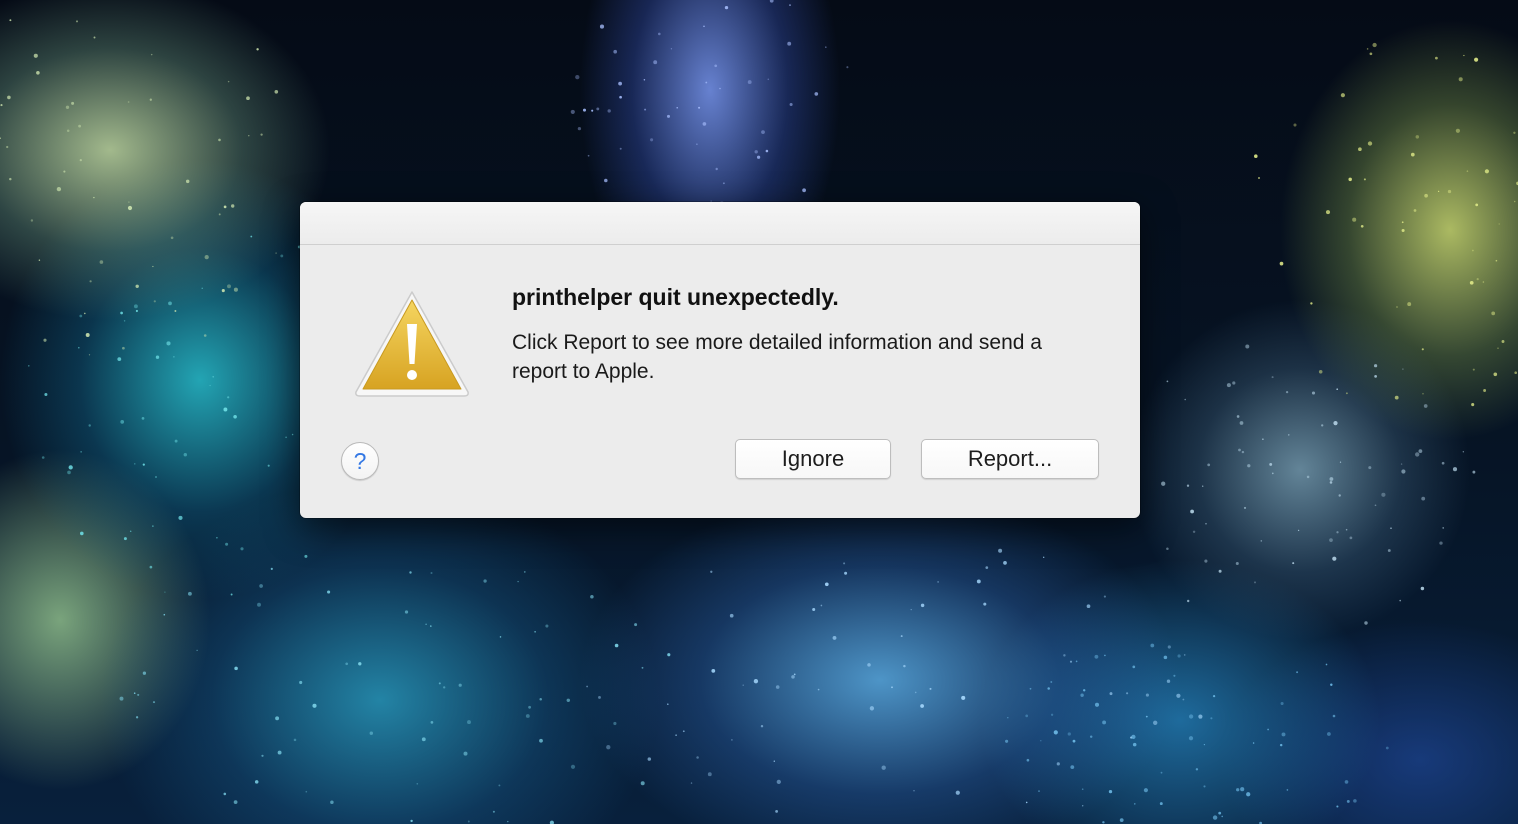  I want to click on dialog-titlebar, so click(720, 223).